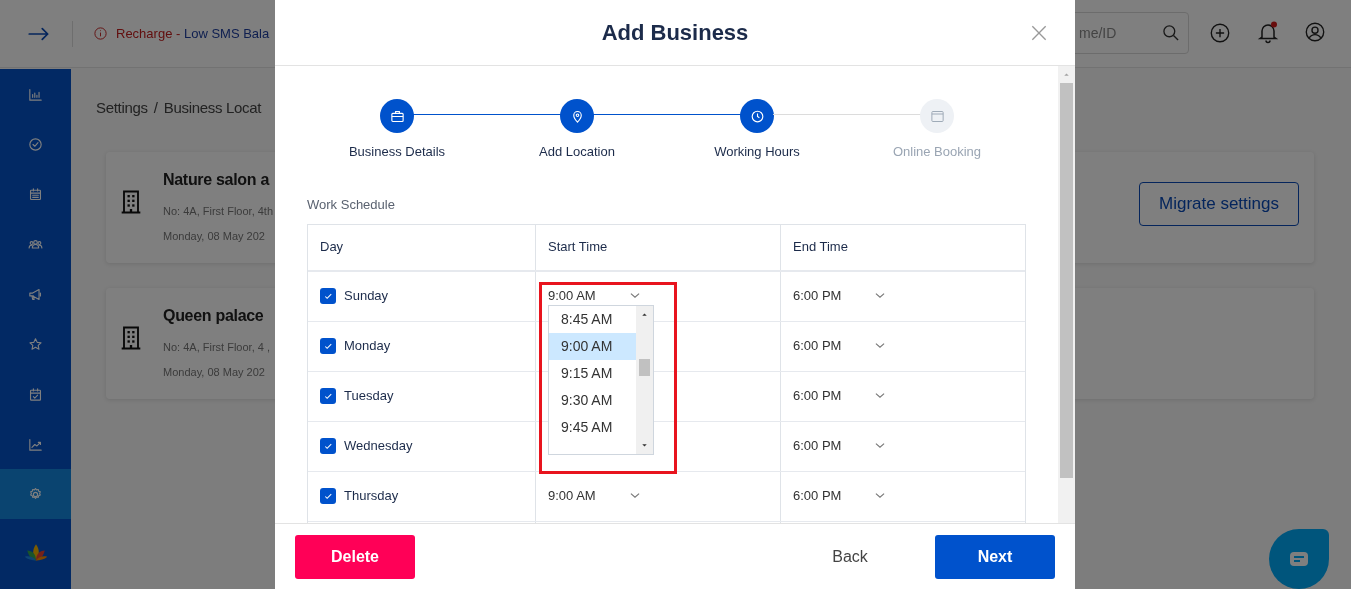 This screenshot has width=1351, height=589. What do you see at coordinates (593, 427) in the screenshot?
I see `dropdown-option: 9:45 AM` at bounding box center [593, 427].